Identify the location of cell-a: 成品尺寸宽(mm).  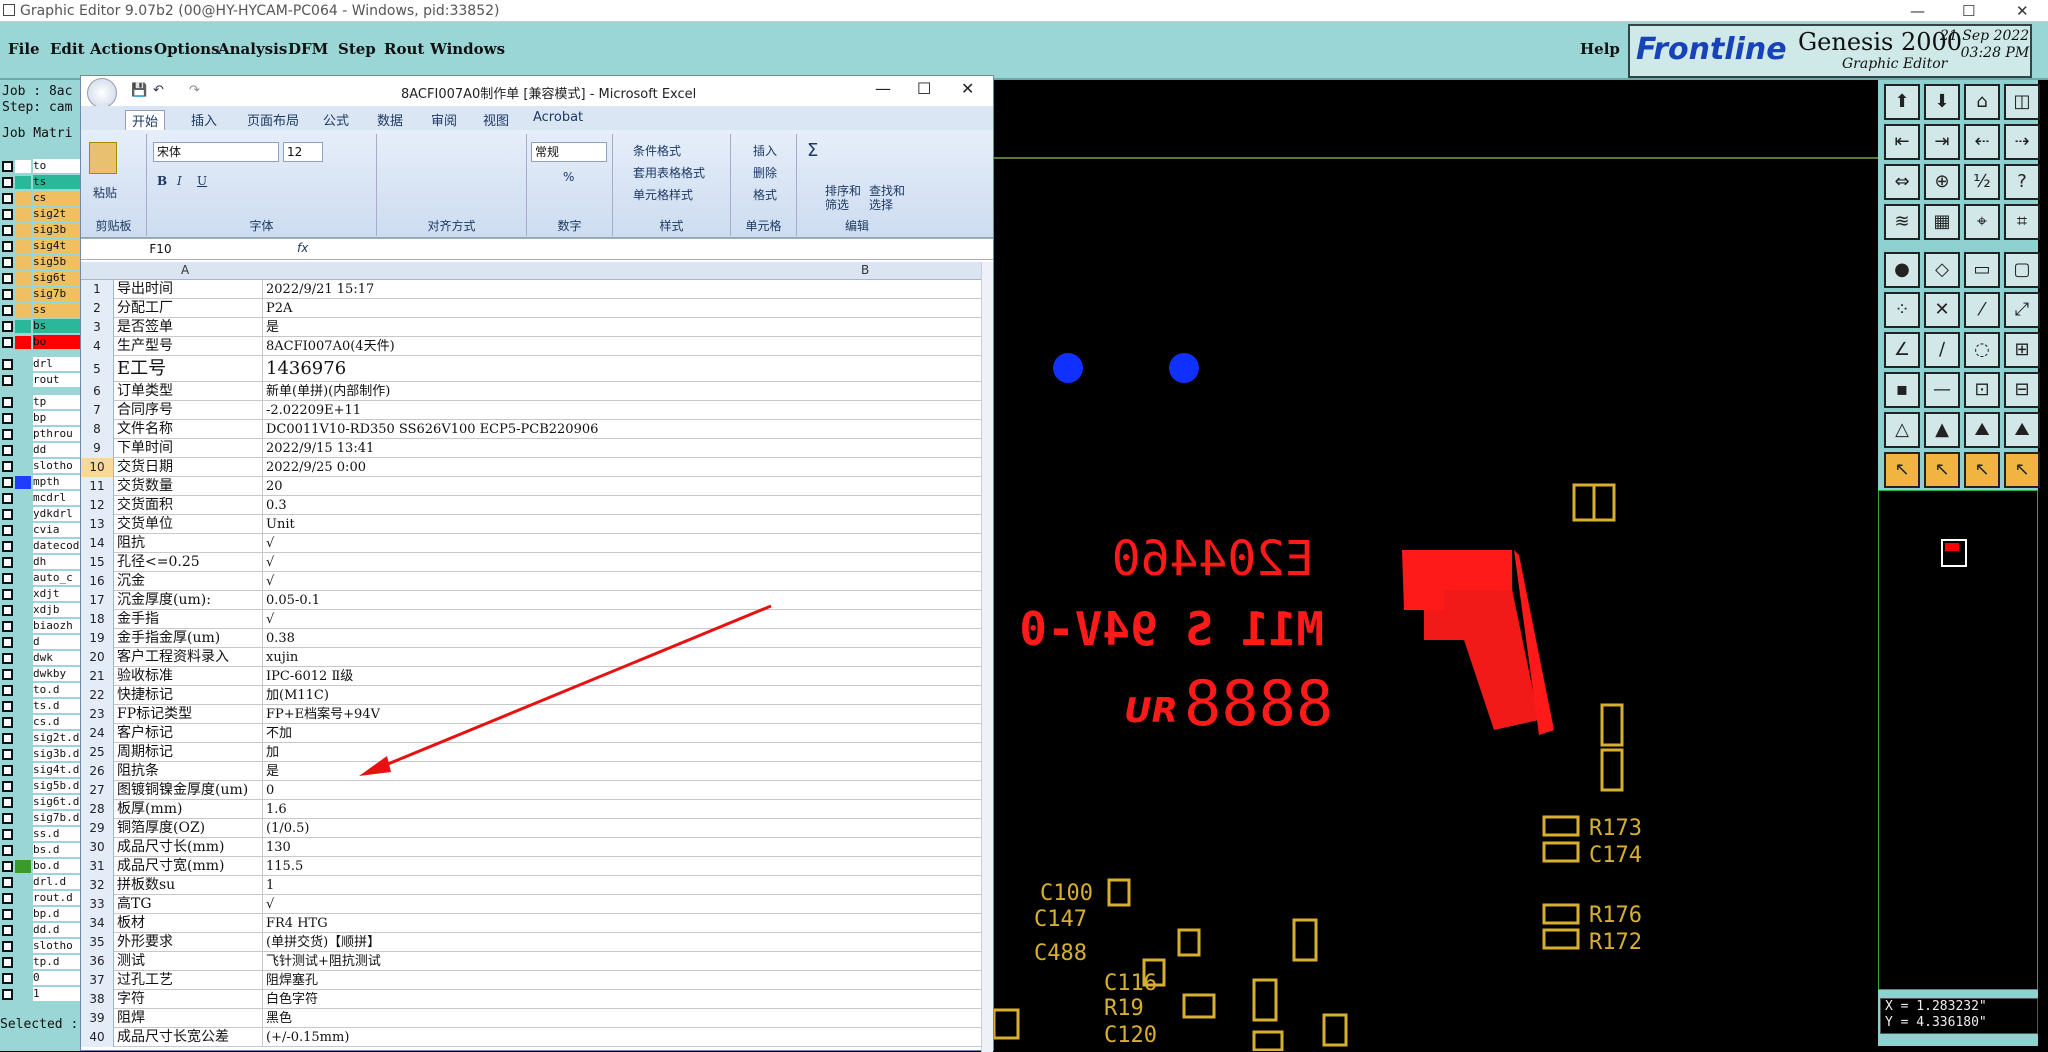
(189, 866).